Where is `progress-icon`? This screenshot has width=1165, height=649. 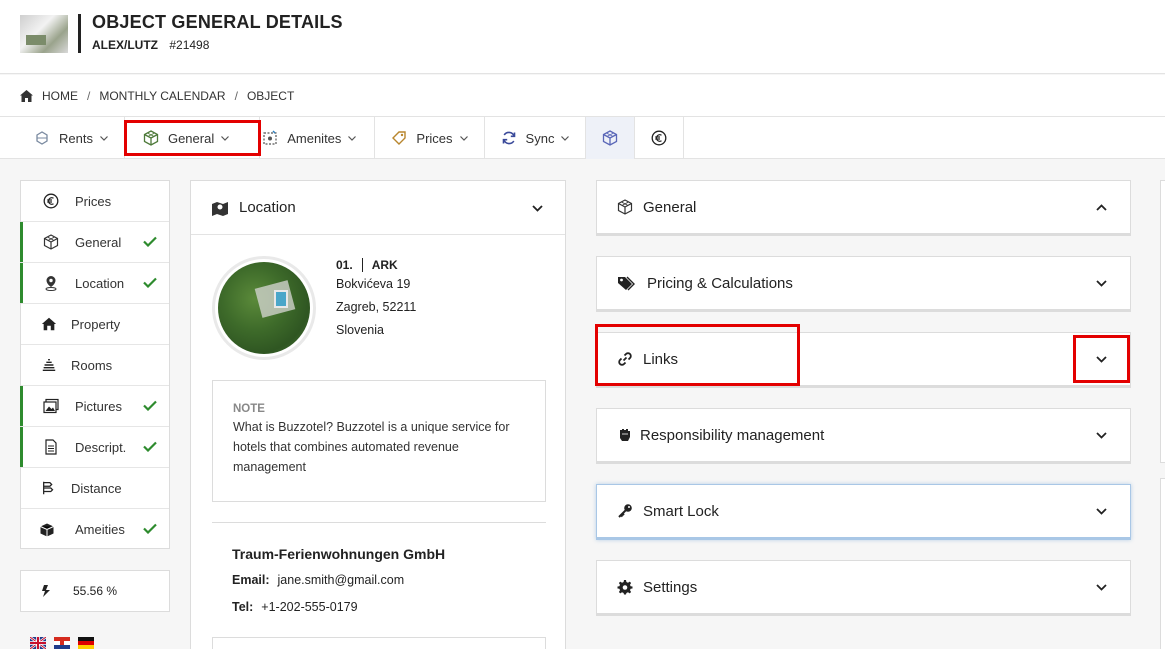 progress-icon is located at coordinates (46, 591).